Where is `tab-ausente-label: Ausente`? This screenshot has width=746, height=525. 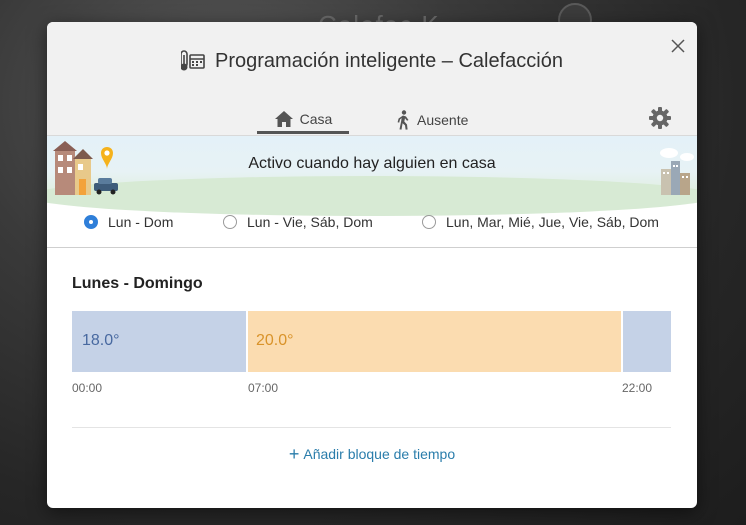
tab-ausente-label: Ausente is located at coordinates (443, 120).